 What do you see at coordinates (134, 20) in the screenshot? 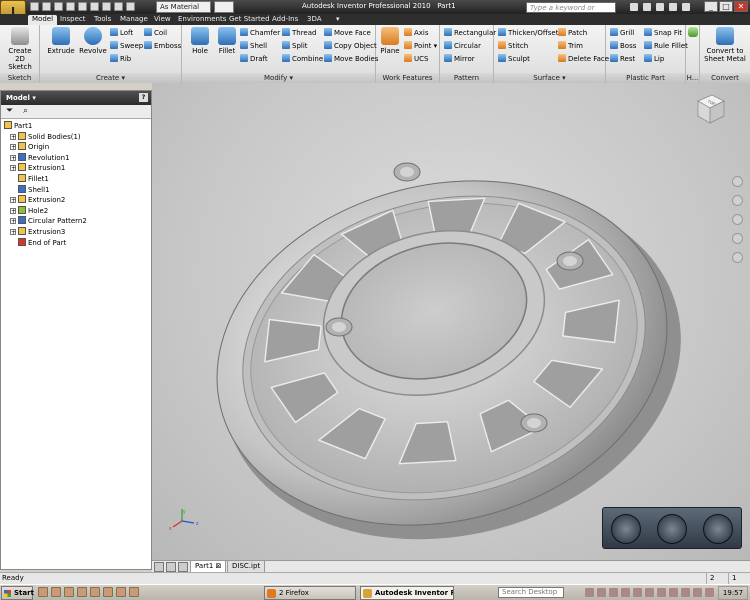
I see `tab-manage: Manage` at bounding box center [134, 20].